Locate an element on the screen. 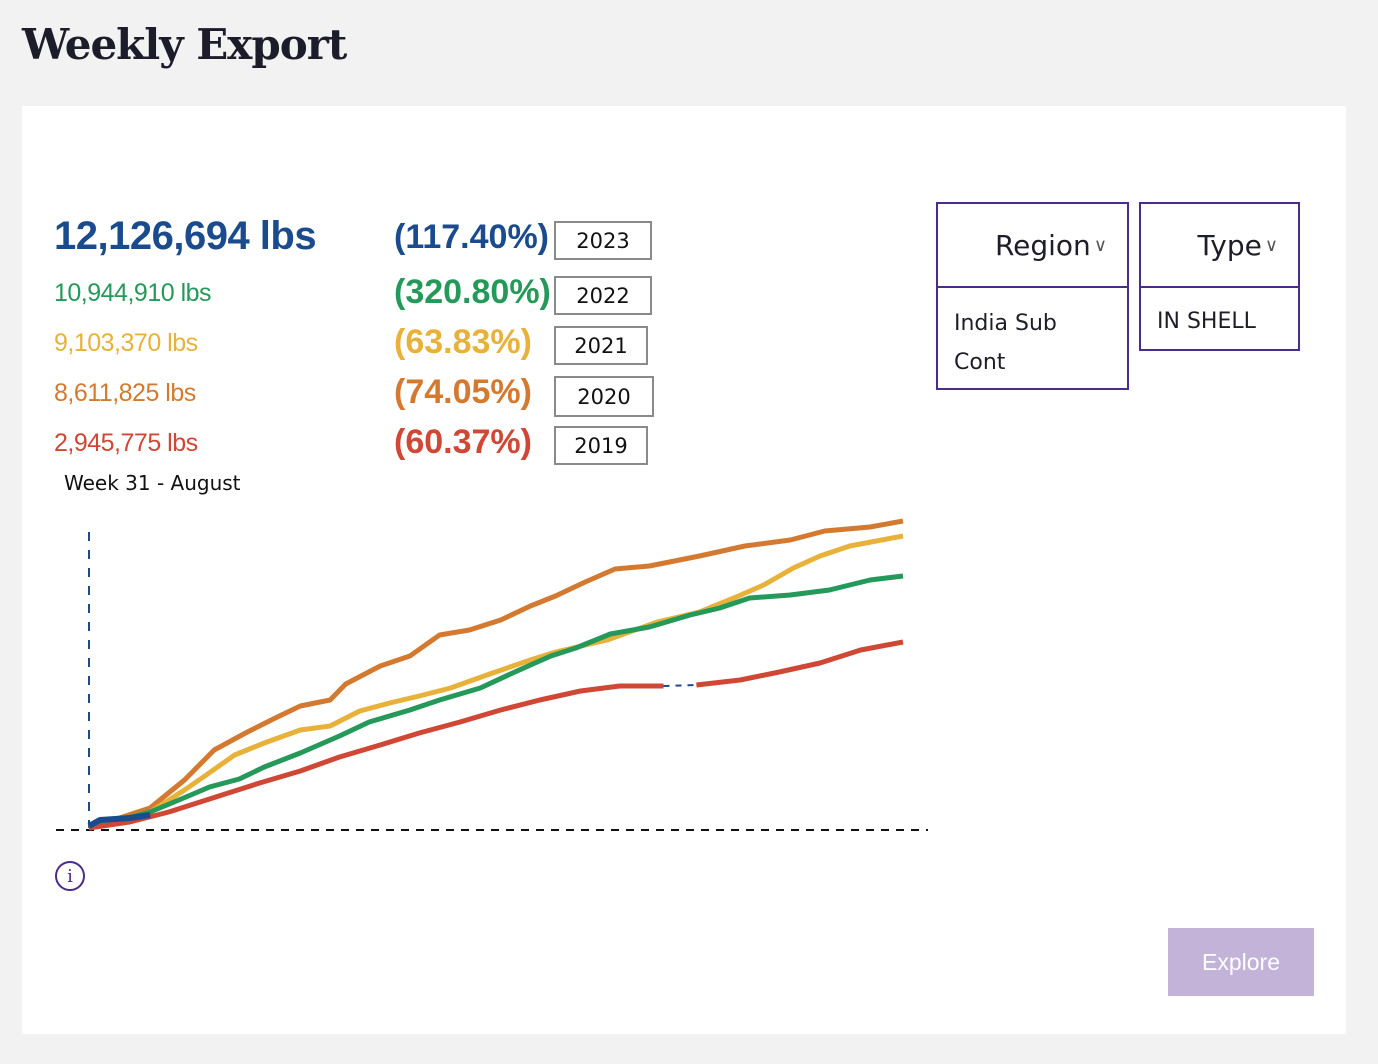  info-circle-icon: i is located at coordinates (70, 876).